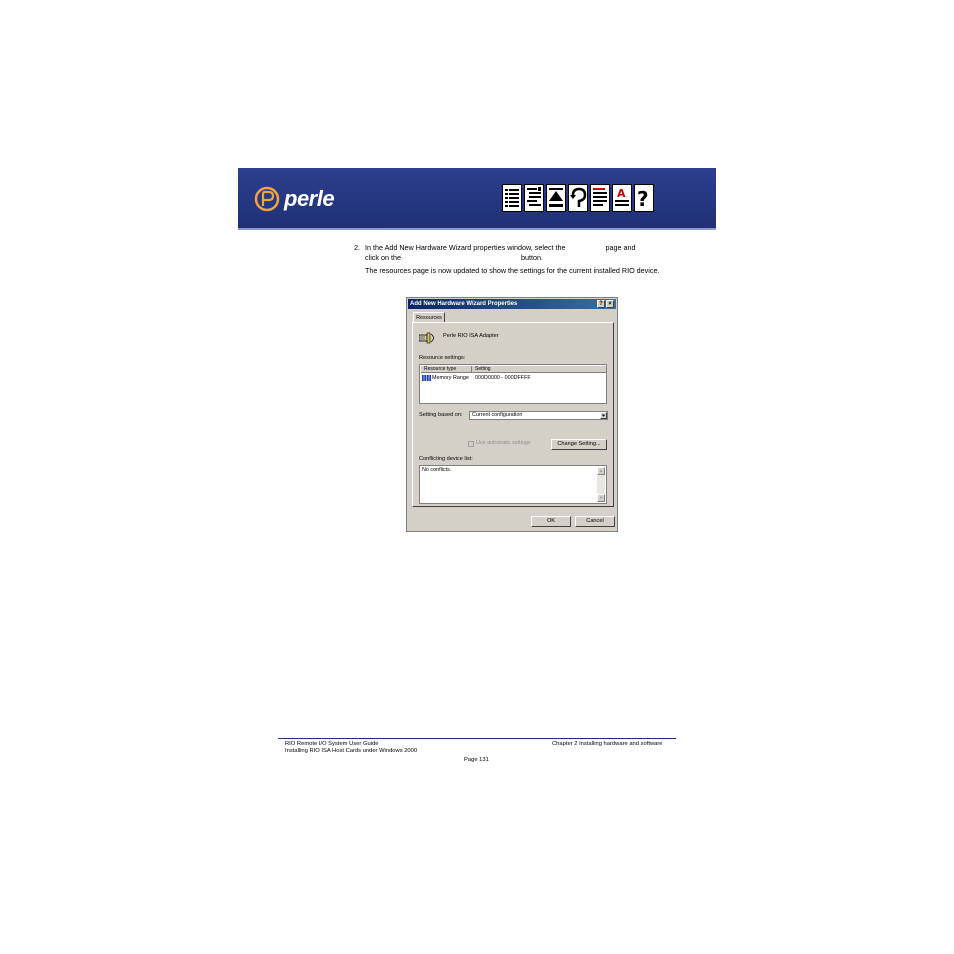 This screenshot has height=954, width=954. I want to click on setting-based-on-label: Setting based on:, so click(441, 415).